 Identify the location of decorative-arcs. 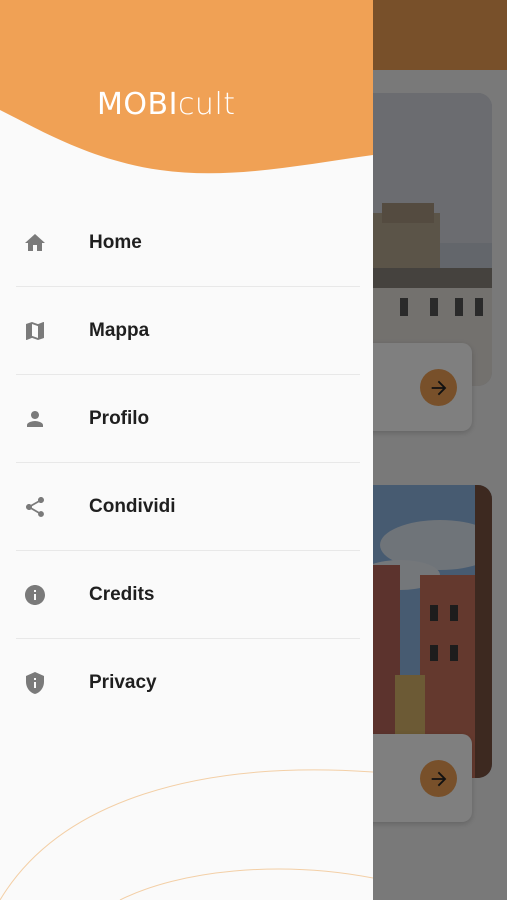
(186, 834).